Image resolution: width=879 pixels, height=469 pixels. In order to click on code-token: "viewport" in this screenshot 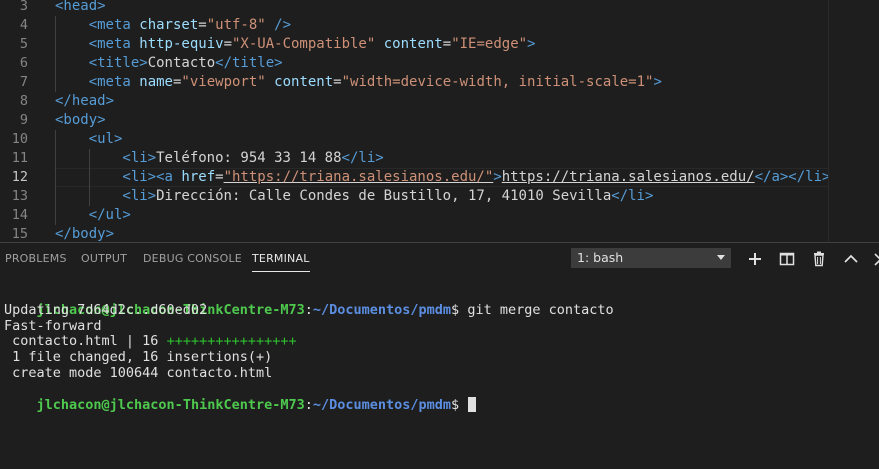, I will do `click(223, 82)`.